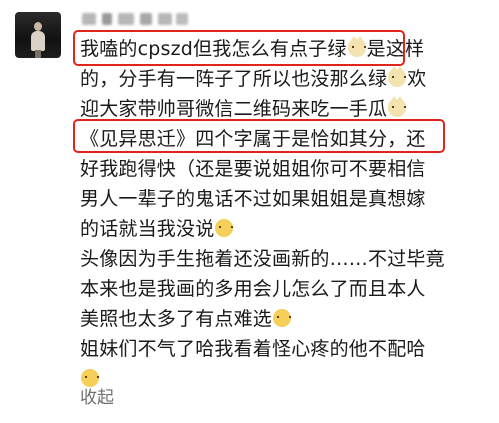 The image size is (499, 423). What do you see at coordinates (417, 79) in the screenshot?
I see `post-line-tail: 欢` at bounding box center [417, 79].